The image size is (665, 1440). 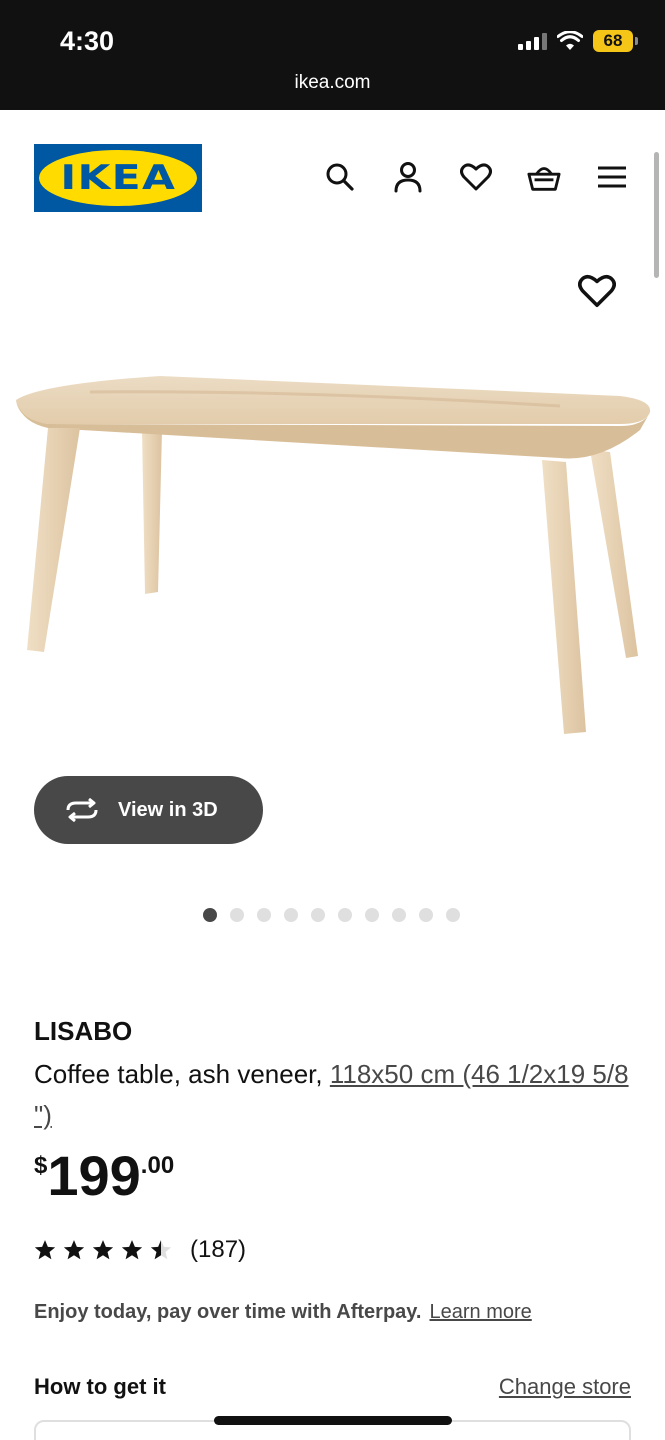 What do you see at coordinates (332, 55) in the screenshot?
I see `status-bar: 4:30 68 ikea.com` at bounding box center [332, 55].